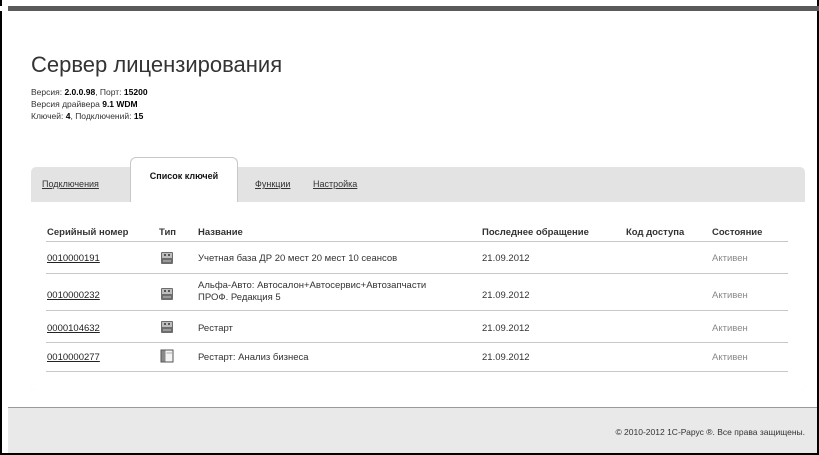 The width and height of the screenshot is (819, 455). I want to click on page-title: Сервер лицензирования, so click(157, 64).